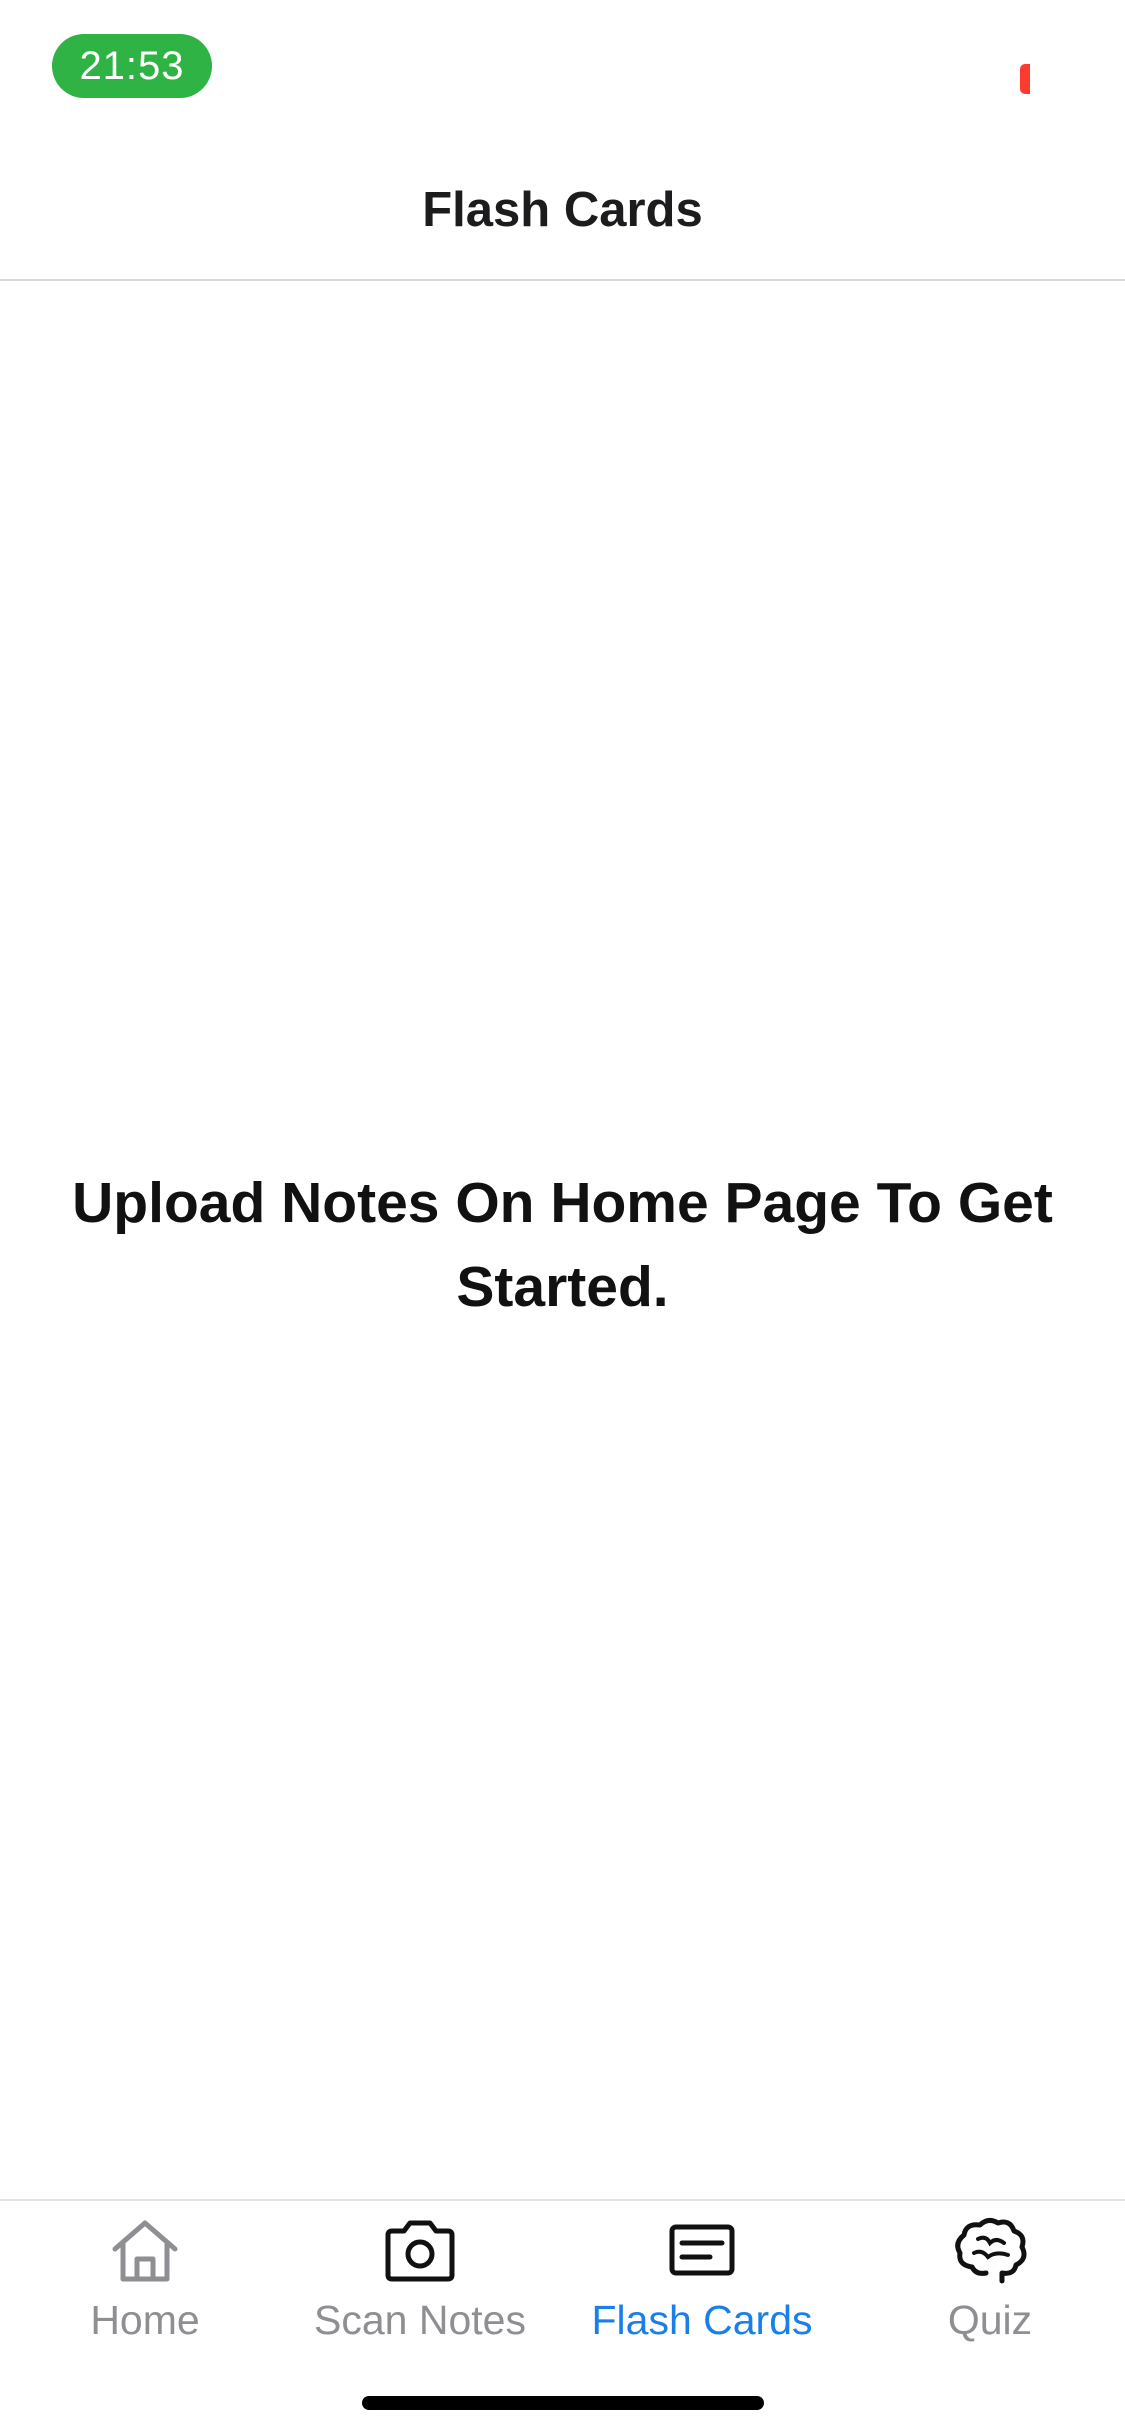 The image size is (1125, 2436). Describe the element at coordinates (420, 2250) in the screenshot. I see `camera-icon` at that location.